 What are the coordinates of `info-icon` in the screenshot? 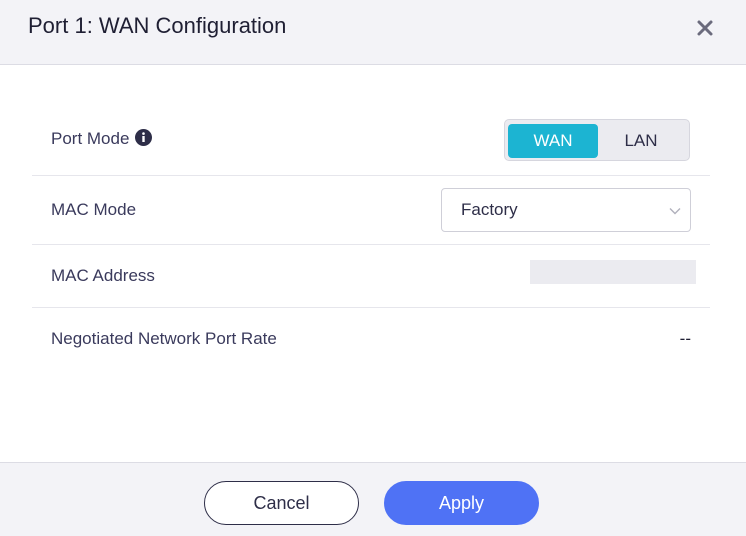 It's located at (144, 137).